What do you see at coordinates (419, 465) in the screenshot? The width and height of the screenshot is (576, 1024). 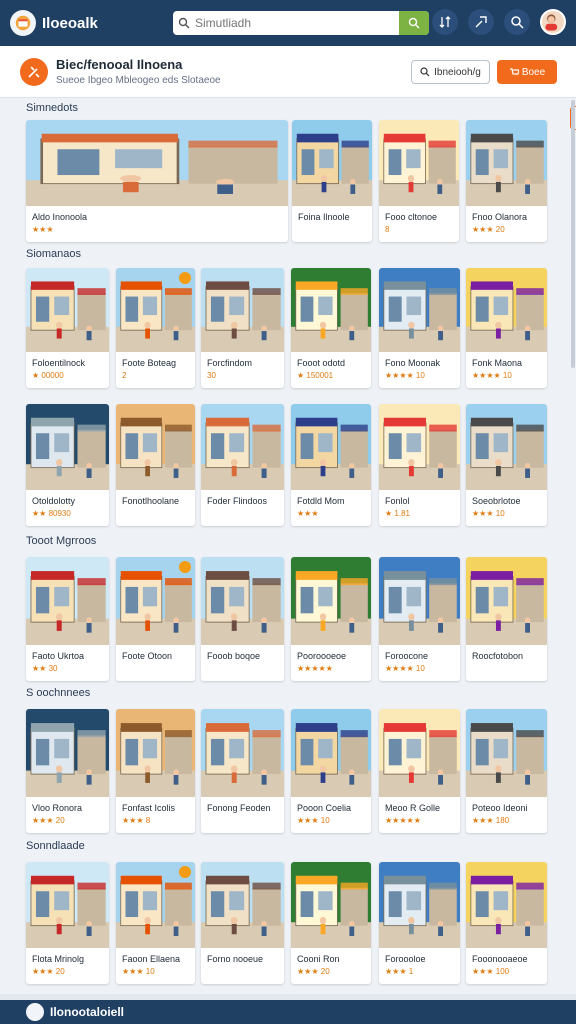 I see `store-card: Fonlol ★ 1.81` at bounding box center [419, 465].